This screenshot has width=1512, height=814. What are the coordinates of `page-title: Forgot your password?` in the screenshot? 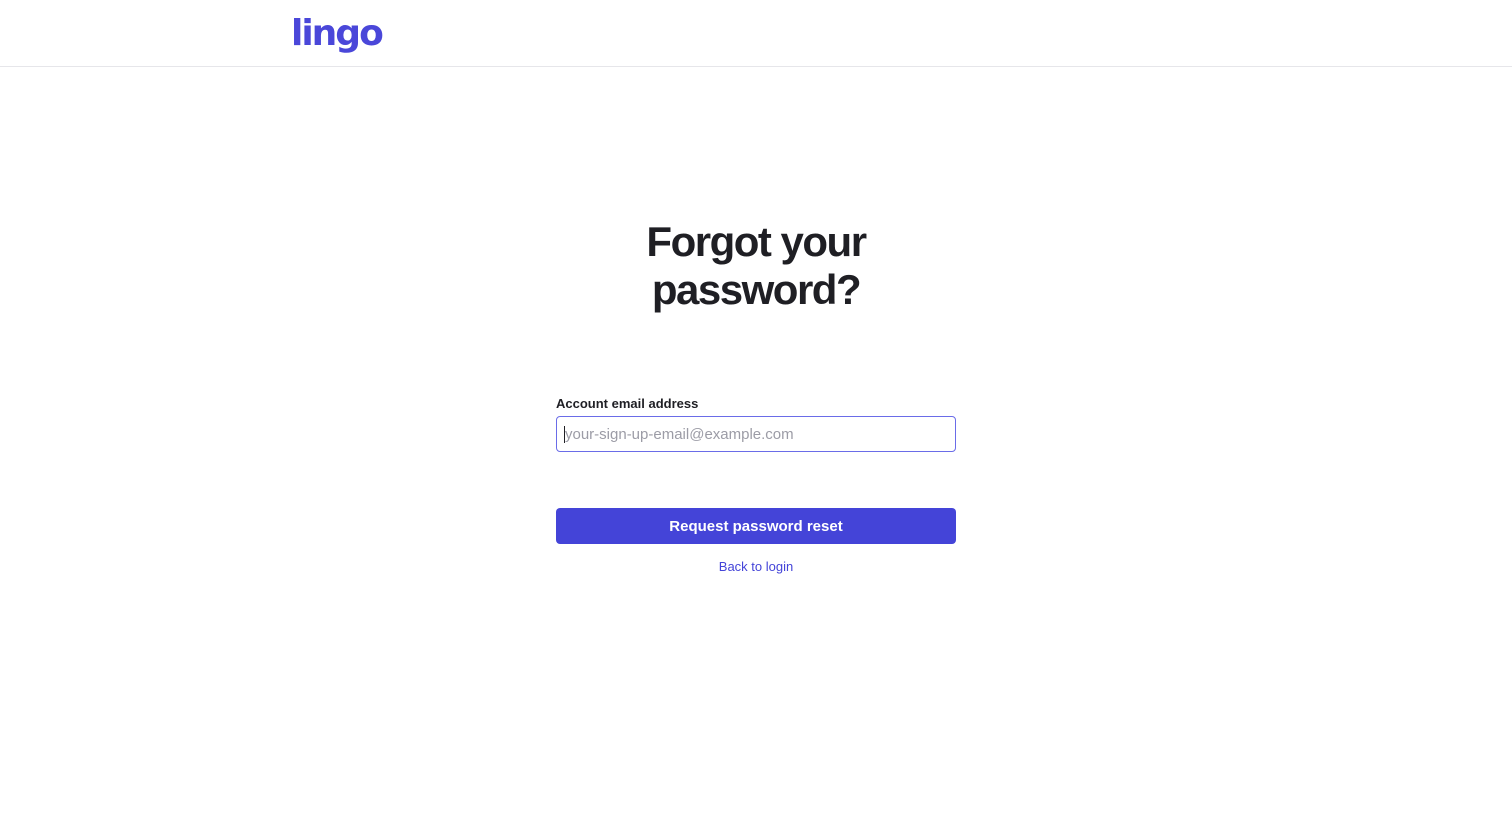 It's located at (756, 266).